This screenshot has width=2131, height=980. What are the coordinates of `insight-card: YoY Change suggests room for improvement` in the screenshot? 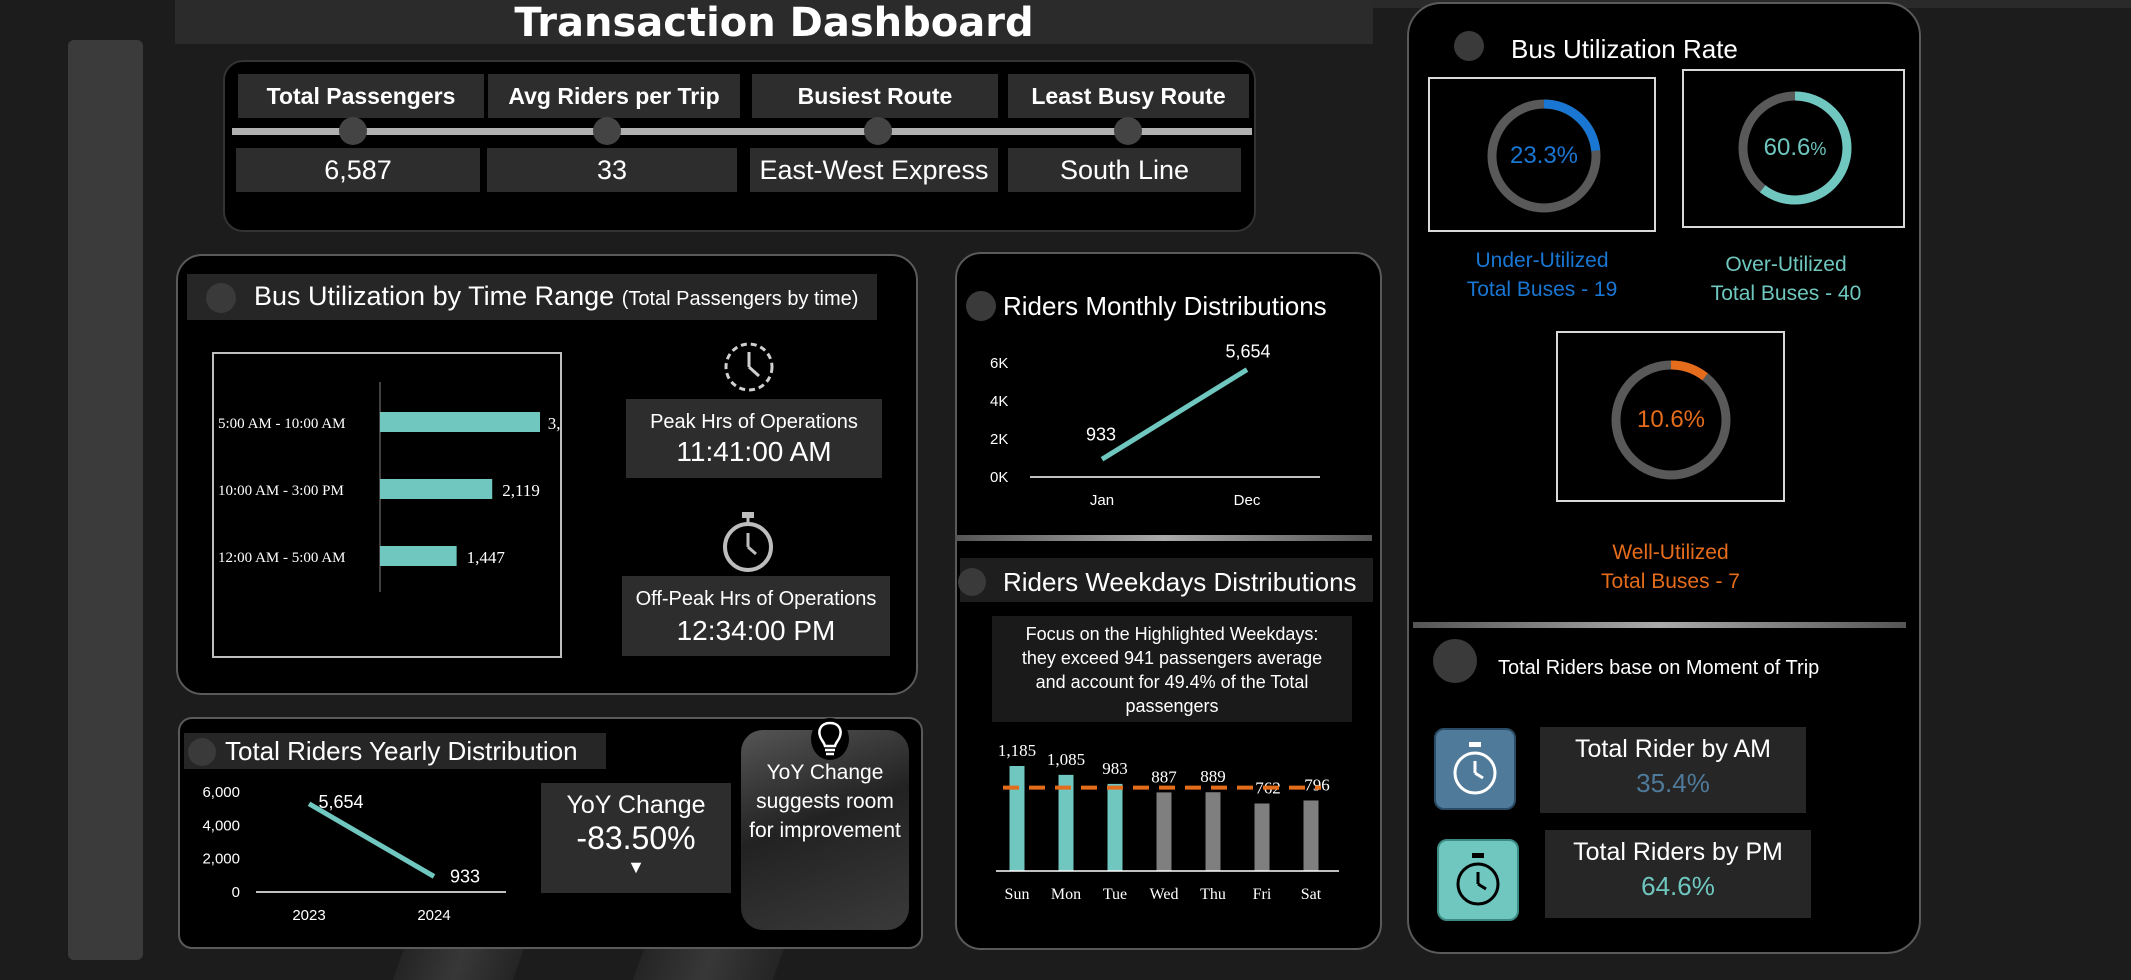 It's located at (825, 830).